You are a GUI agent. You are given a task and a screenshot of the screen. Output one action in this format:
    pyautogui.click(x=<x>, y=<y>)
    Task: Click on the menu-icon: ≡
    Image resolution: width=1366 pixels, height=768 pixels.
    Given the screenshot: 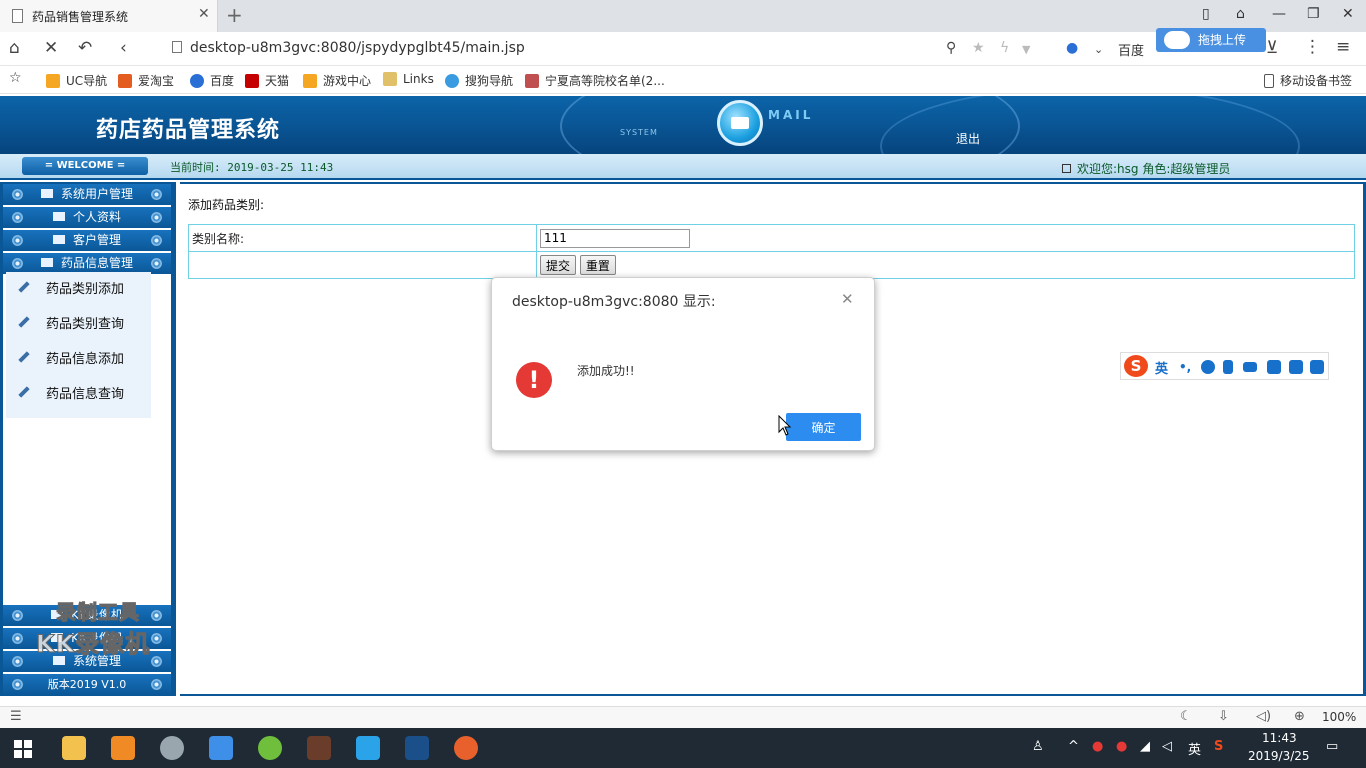 What is the action you would take?
    pyautogui.click(x=1343, y=47)
    